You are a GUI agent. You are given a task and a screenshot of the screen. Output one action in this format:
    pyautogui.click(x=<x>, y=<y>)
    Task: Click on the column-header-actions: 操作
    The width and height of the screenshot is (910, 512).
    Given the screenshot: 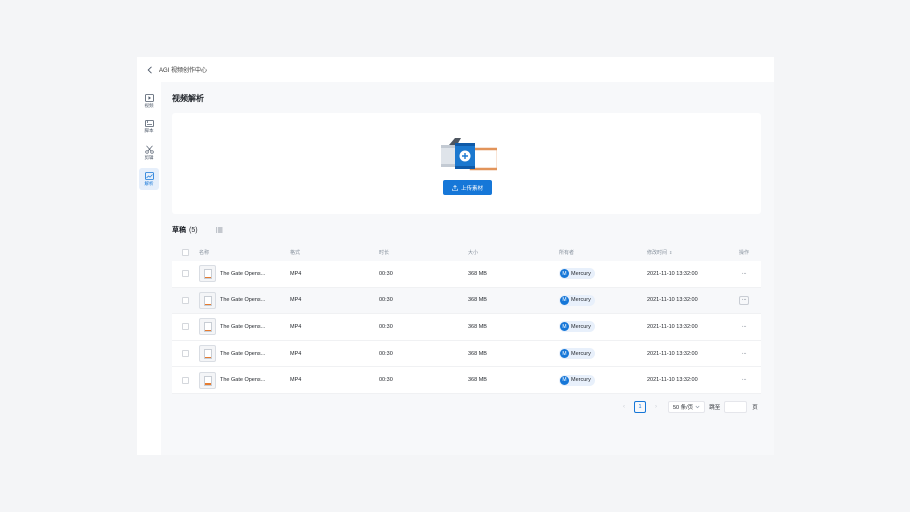 What is the action you would take?
    pyautogui.click(x=744, y=252)
    